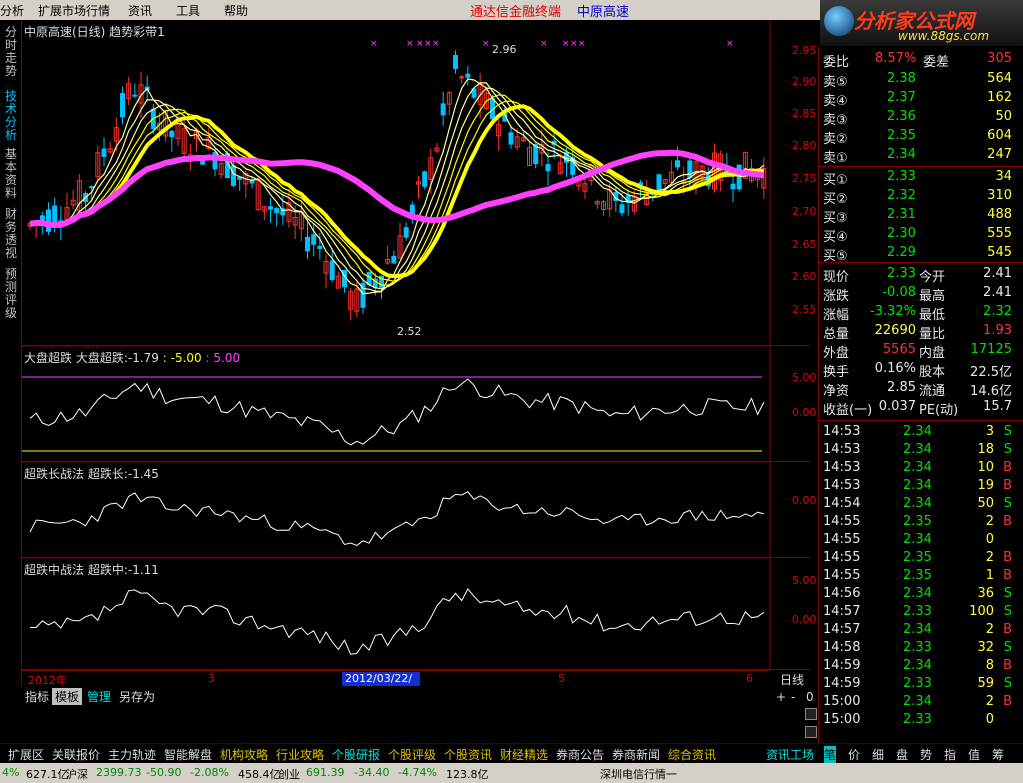 This screenshot has width=1023, height=783. Describe the element at coordinates (921, 432) in the screenshot. I see `tick-row: 14:53 2.34 3 S` at that location.